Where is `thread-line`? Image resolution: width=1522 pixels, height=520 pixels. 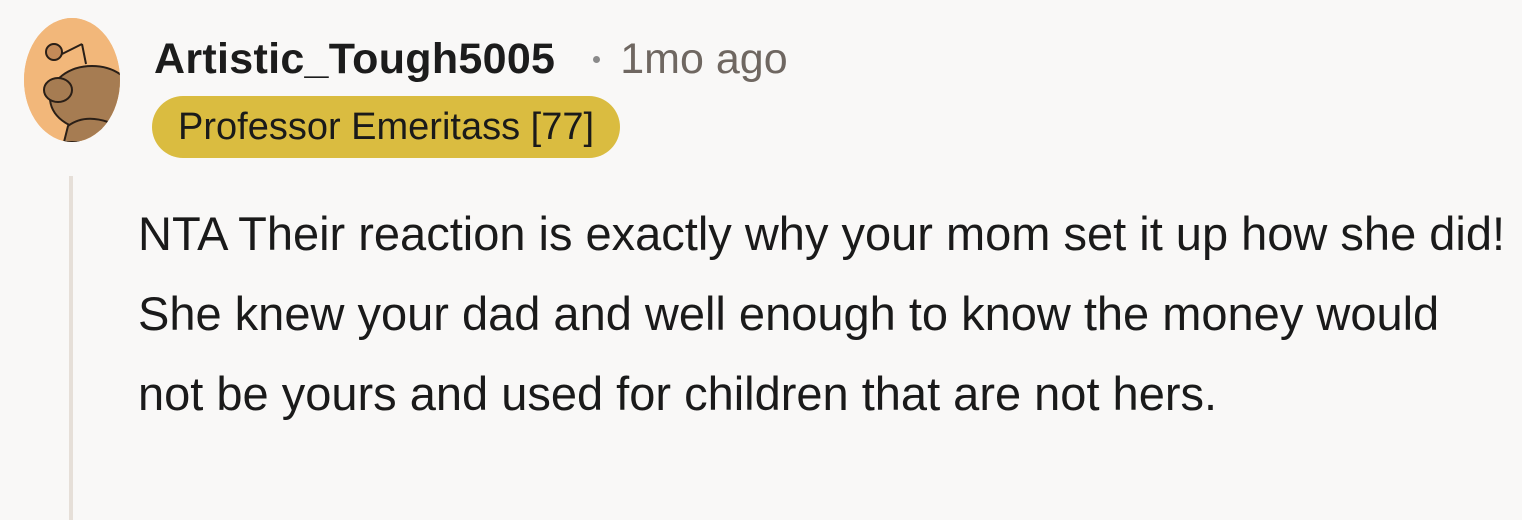 thread-line is located at coordinates (71, 348).